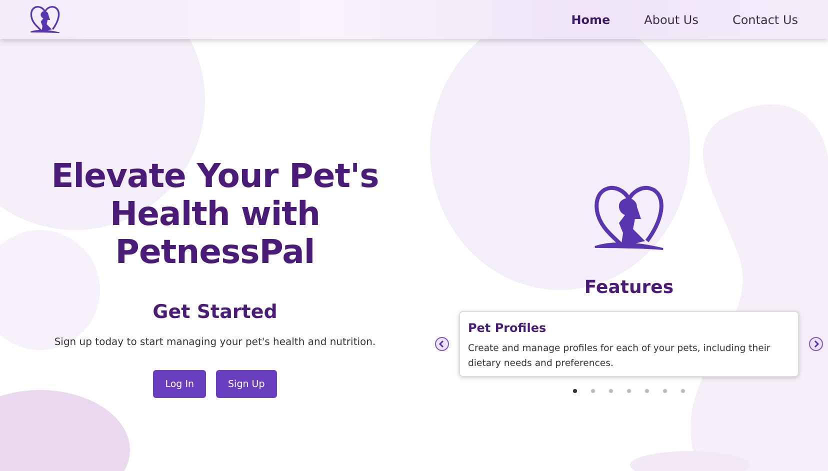 Image resolution: width=828 pixels, height=471 pixels. I want to click on chevron-left-icon, so click(442, 344).